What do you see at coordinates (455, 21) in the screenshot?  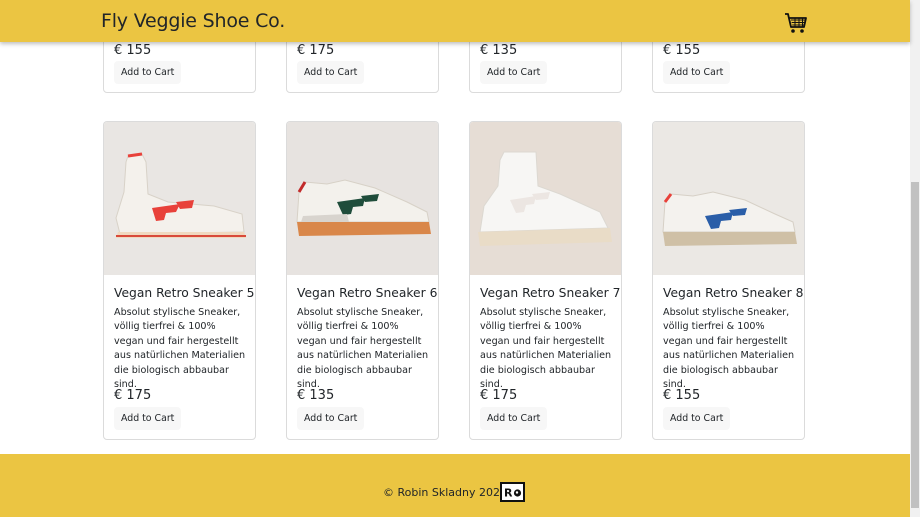 I see `navbar: Fly Veggie Shoe Co.` at bounding box center [455, 21].